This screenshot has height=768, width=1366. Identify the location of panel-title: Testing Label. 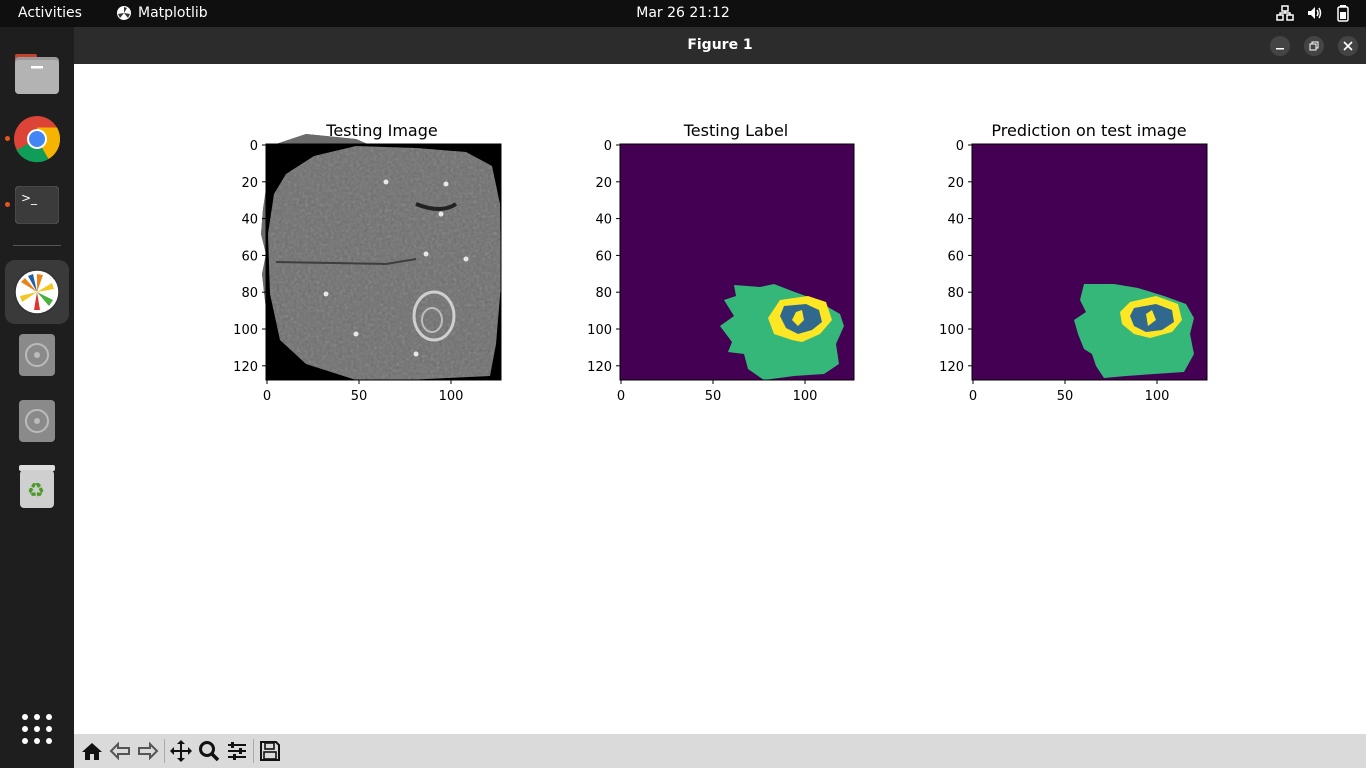
(736, 130).